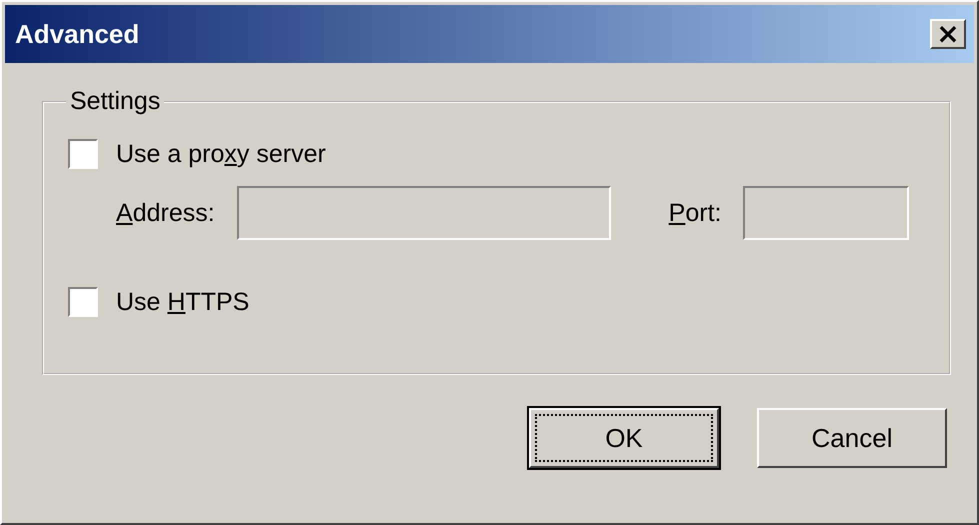  What do you see at coordinates (948, 34) in the screenshot?
I see `close-button: ×` at bounding box center [948, 34].